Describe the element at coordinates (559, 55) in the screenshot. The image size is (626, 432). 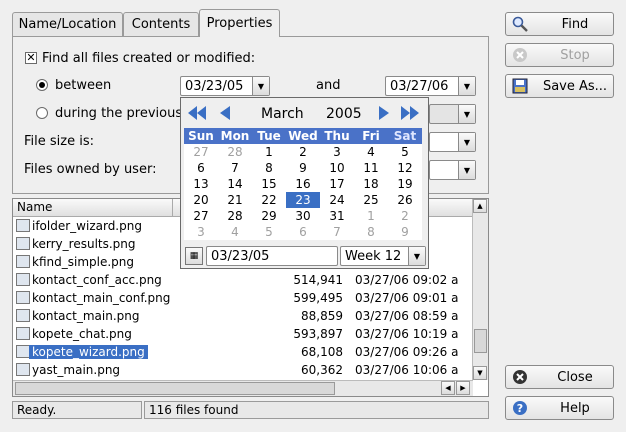
I see `stop-button: Stop` at that location.